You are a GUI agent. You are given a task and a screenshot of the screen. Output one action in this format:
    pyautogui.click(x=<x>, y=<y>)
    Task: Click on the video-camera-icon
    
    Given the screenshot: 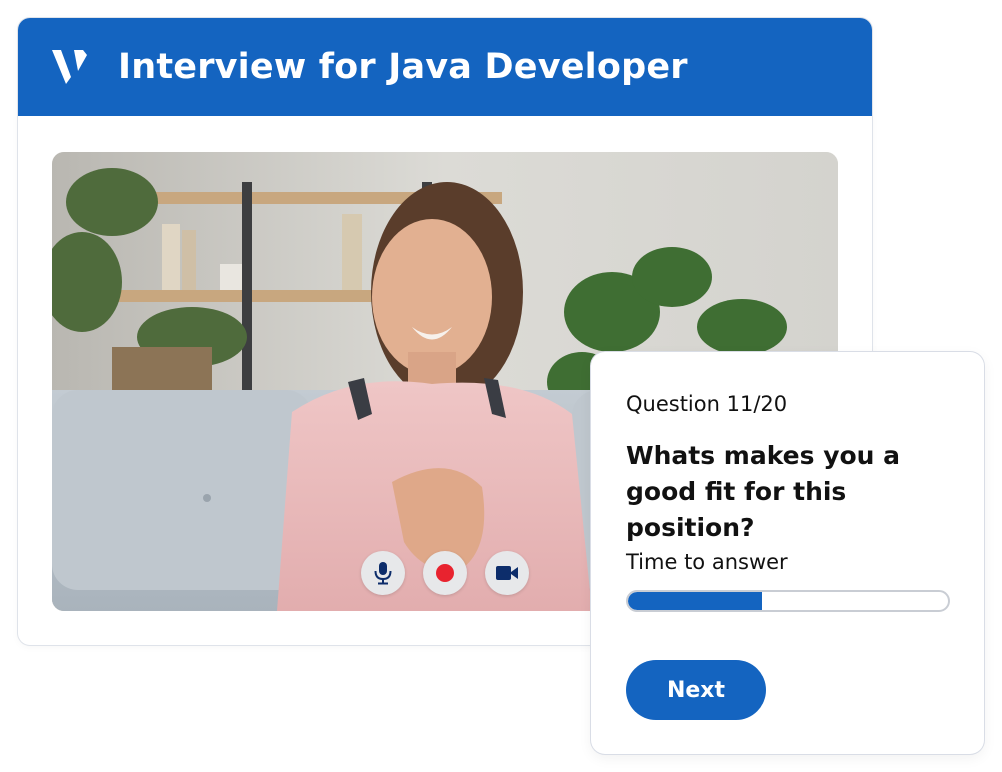 What is the action you would take?
    pyautogui.click(x=507, y=573)
    